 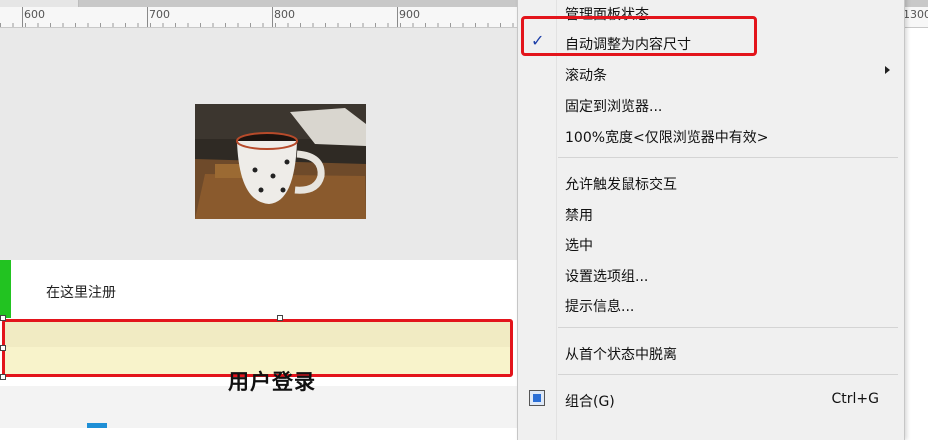 I want to click on menu-item-allow-mouse: 允许触发鼠标交互, so click(x=711, y=182).